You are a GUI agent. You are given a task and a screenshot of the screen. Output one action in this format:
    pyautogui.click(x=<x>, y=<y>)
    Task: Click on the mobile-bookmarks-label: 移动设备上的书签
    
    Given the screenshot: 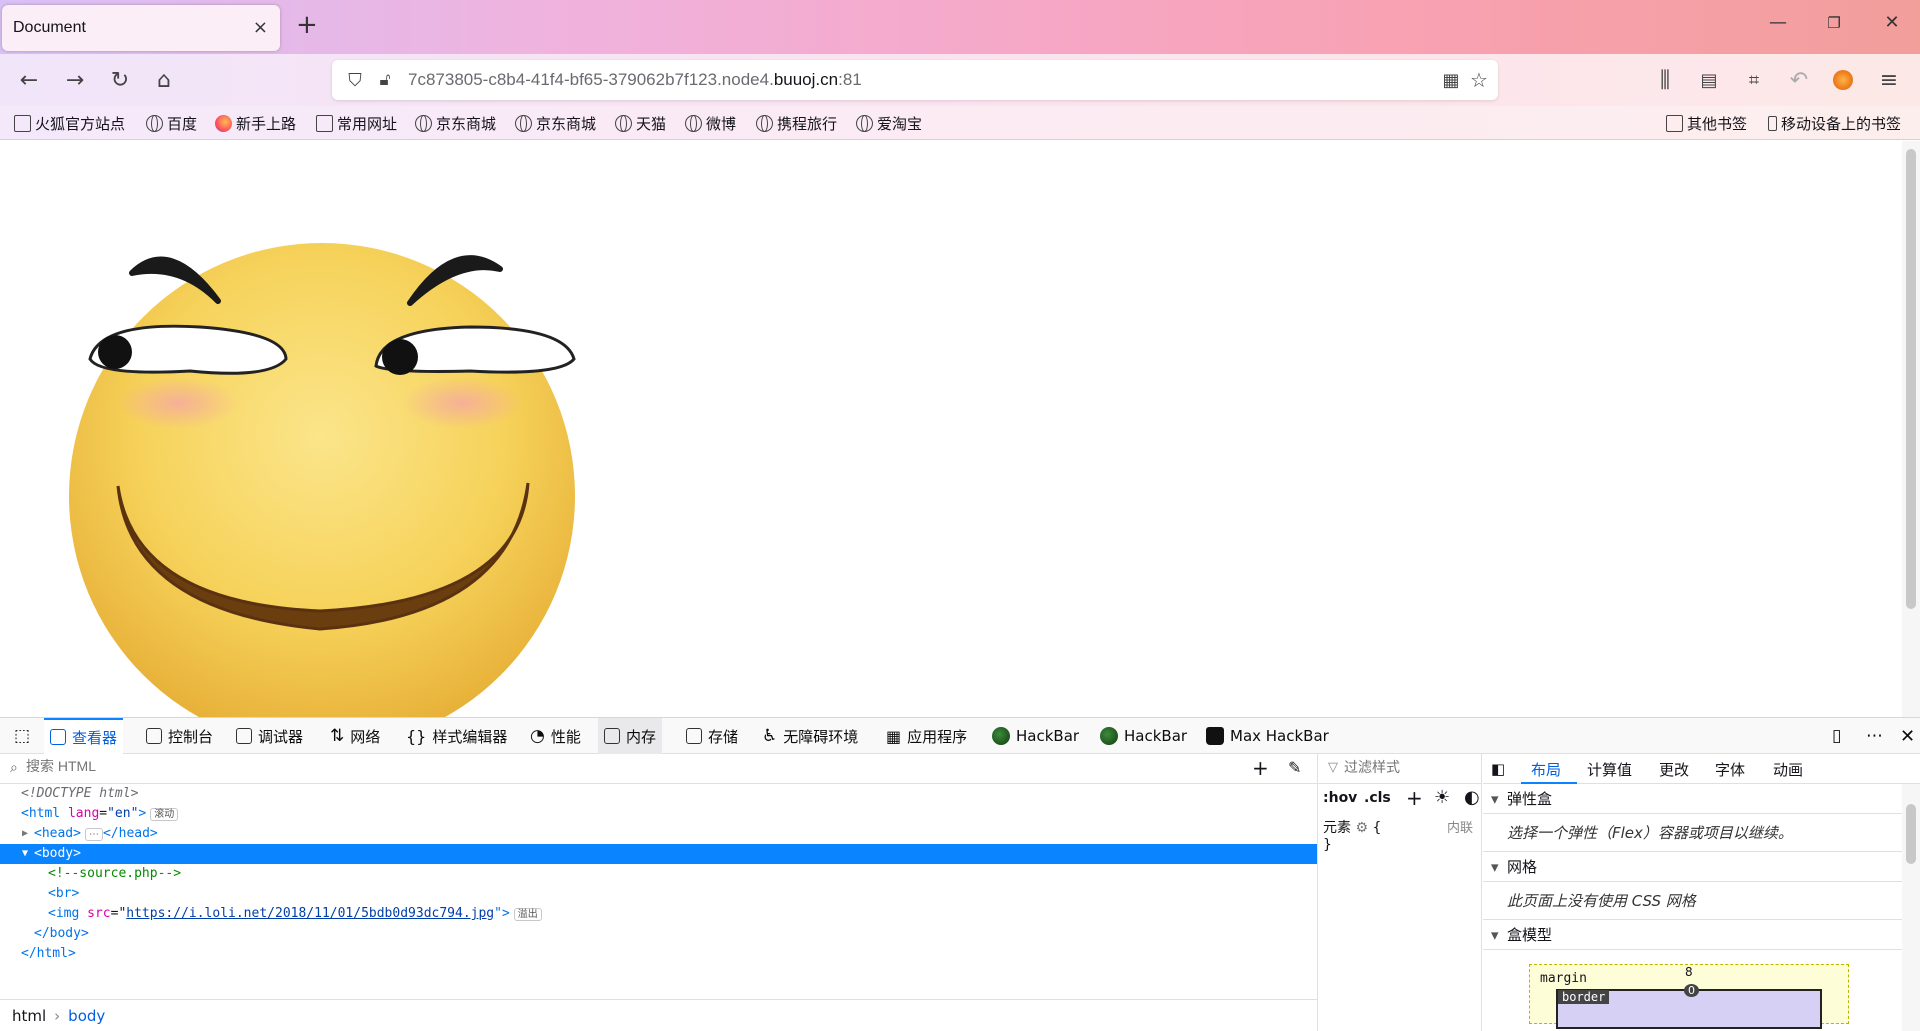 What is the action you would take?
    pyautogui.click(x=1841, y=124)
    